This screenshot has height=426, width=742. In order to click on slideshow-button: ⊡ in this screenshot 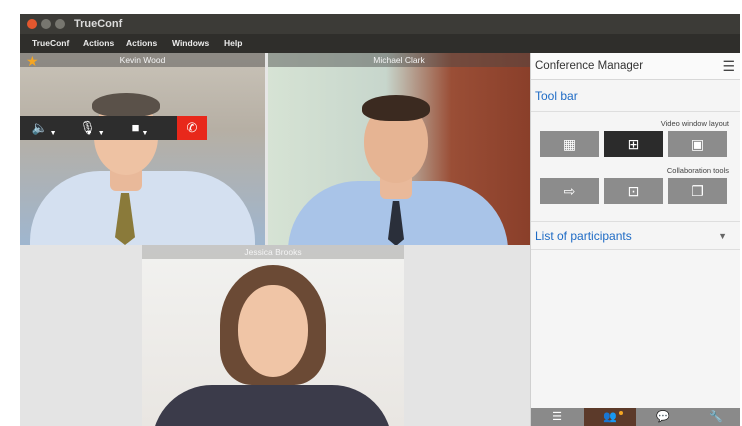, I will do `click(633, 191)`.